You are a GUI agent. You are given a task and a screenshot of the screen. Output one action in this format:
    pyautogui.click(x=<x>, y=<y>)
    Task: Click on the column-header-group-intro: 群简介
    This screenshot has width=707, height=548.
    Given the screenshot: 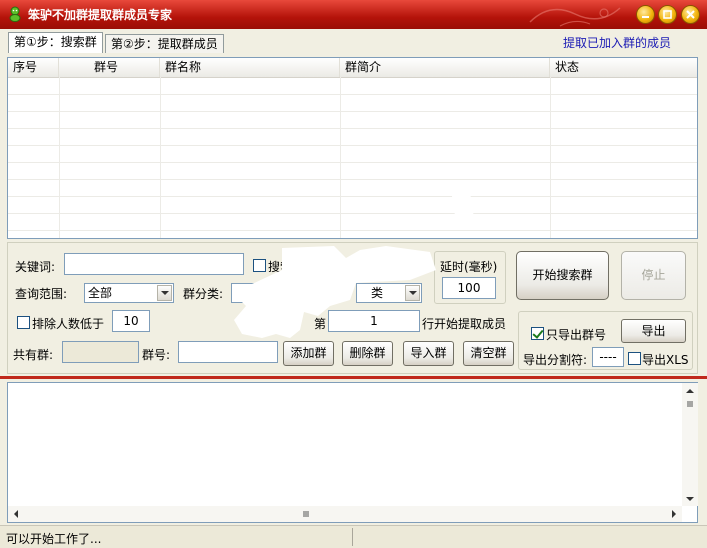 What is the action you would take?
    pyautogui.click(x=445, y=67)
    